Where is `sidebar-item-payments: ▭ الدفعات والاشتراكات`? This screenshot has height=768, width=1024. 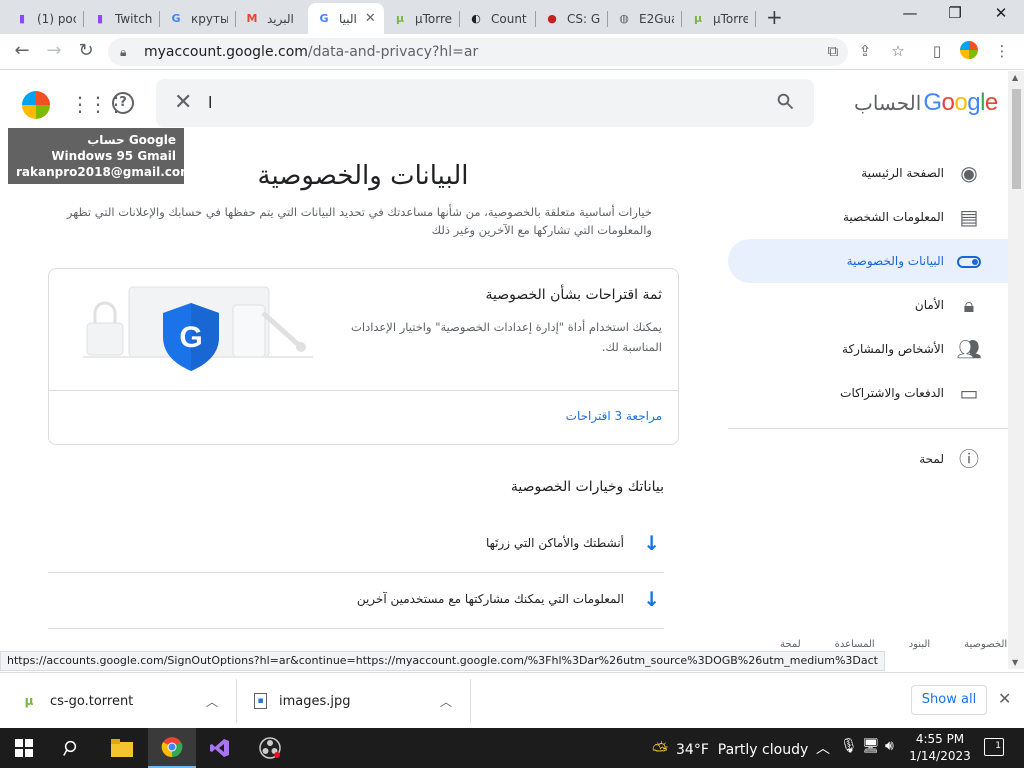 sidebar-item-payments: ▭ الدفعات والاشتراكات is located at coordinates (868, 393).